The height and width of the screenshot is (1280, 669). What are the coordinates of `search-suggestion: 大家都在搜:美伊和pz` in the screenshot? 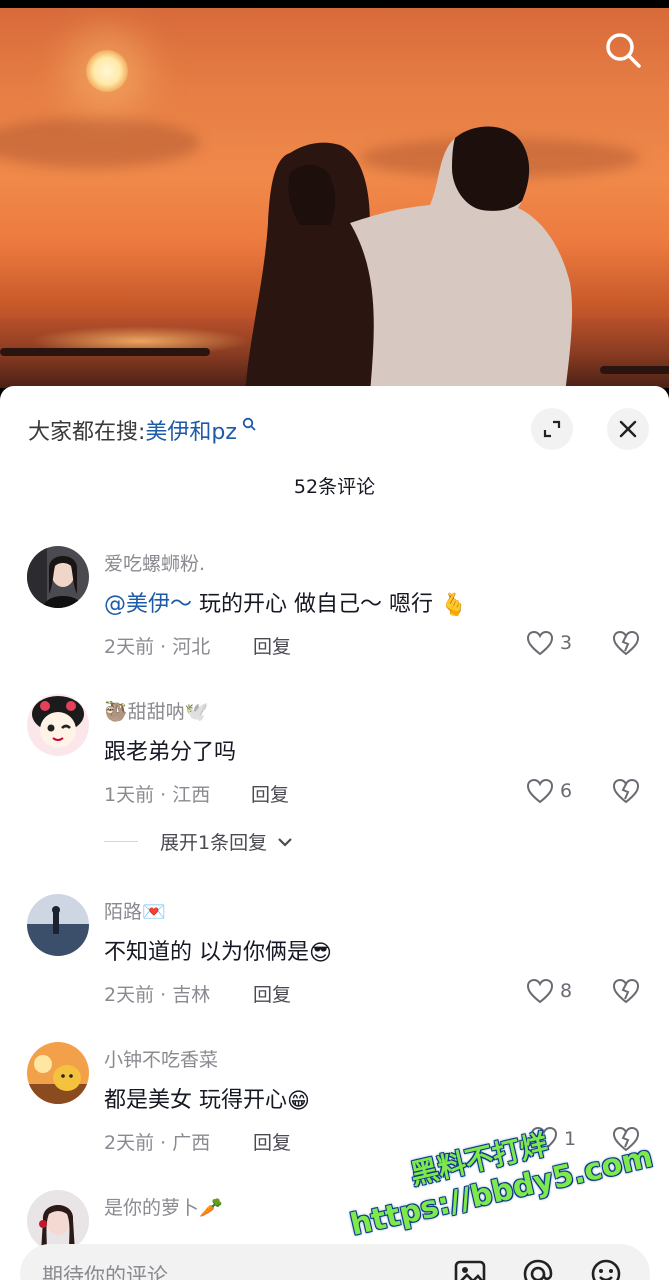 It's located at (142, 430).